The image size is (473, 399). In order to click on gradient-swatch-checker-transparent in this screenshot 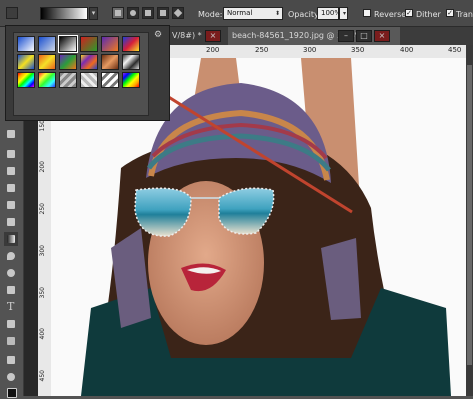, I will do `click(89, 80)`.